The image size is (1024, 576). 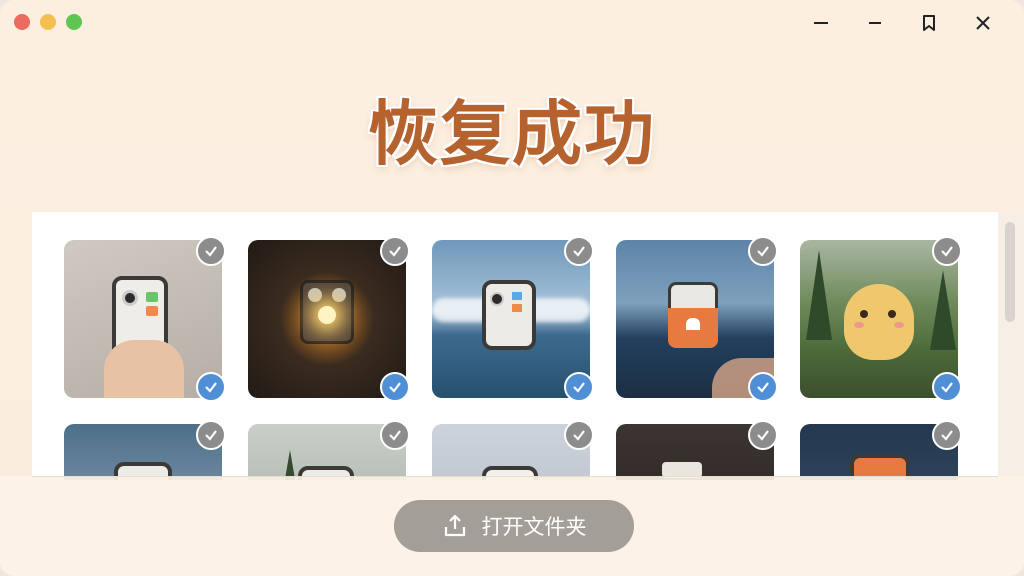 What do you see at coordinates (454, 525) in the screenshot?
I see `upload-icon` at bounding box center [454, 525].